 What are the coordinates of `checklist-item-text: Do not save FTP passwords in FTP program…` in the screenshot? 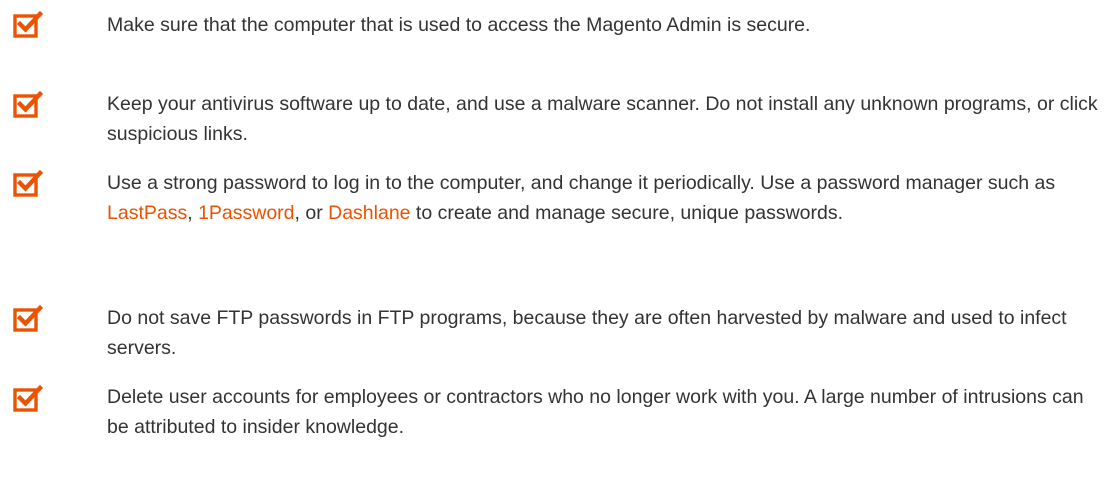 It's located at (587, 333).